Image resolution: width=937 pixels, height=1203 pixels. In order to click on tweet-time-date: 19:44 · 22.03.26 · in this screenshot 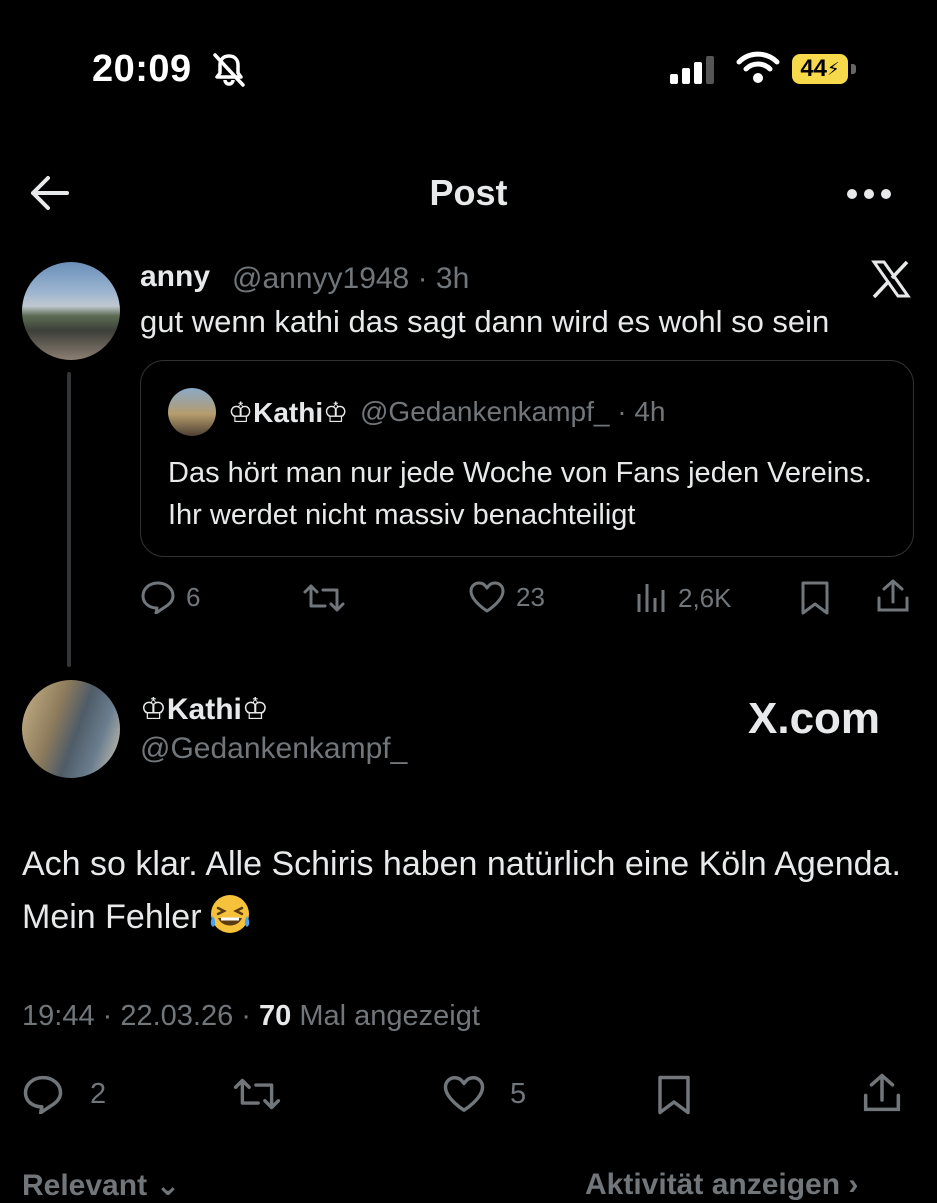, I will do `click(140, 1016)`.